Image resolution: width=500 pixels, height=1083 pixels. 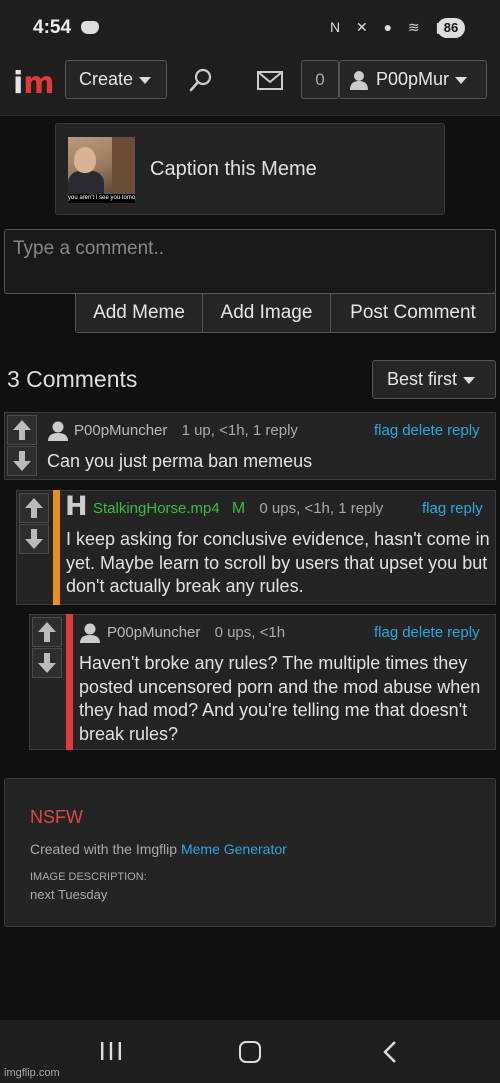 What do you see at coordinates (250, 261) in the screenshot?
I see `comment-input` at bounding box center [250, 261].